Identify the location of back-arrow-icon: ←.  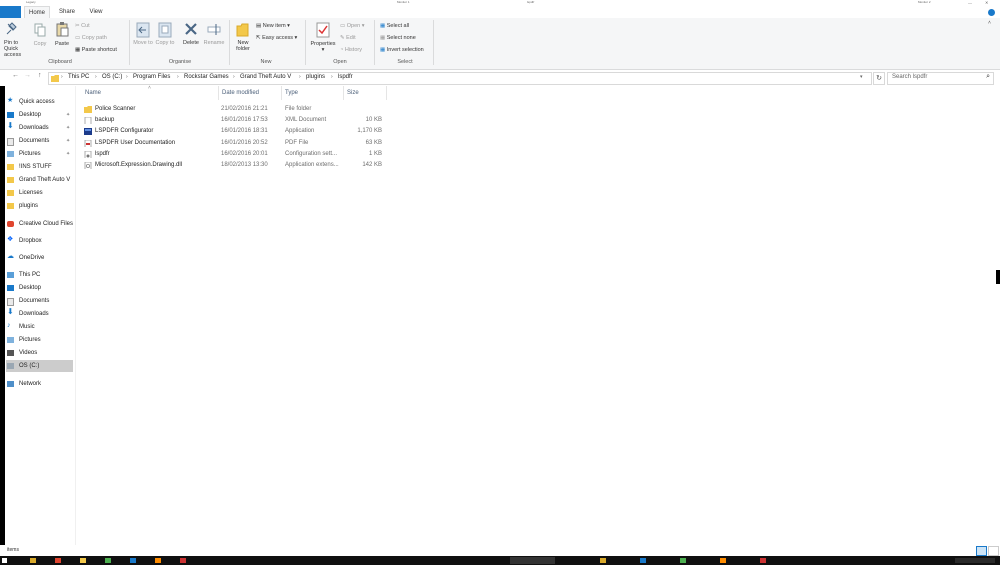
(15, 75).